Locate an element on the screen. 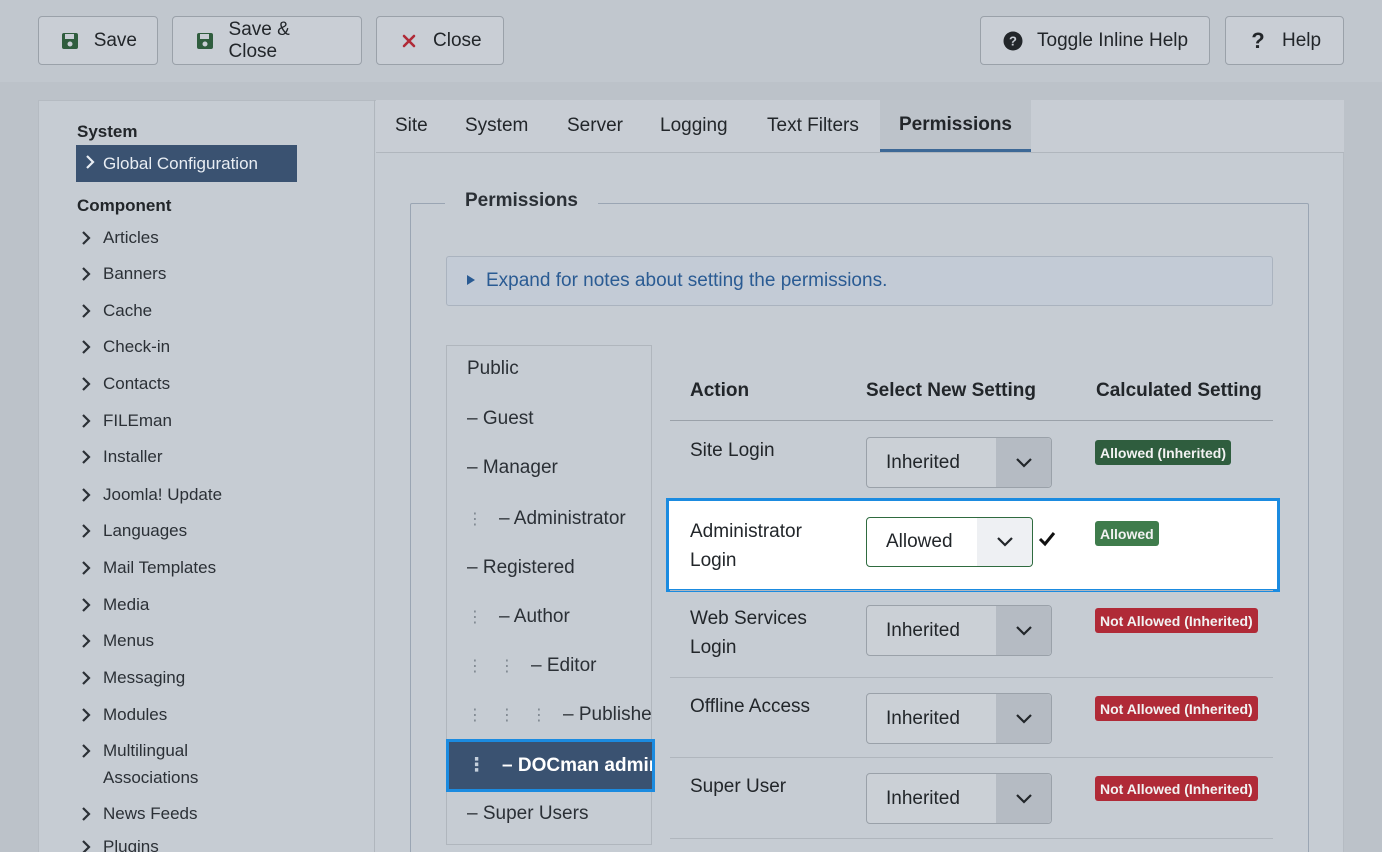 Image resolution: width=1382 pixels, height=852 pixels. setting-select-offline-access: Inherited is located at coordinates (959, 718).